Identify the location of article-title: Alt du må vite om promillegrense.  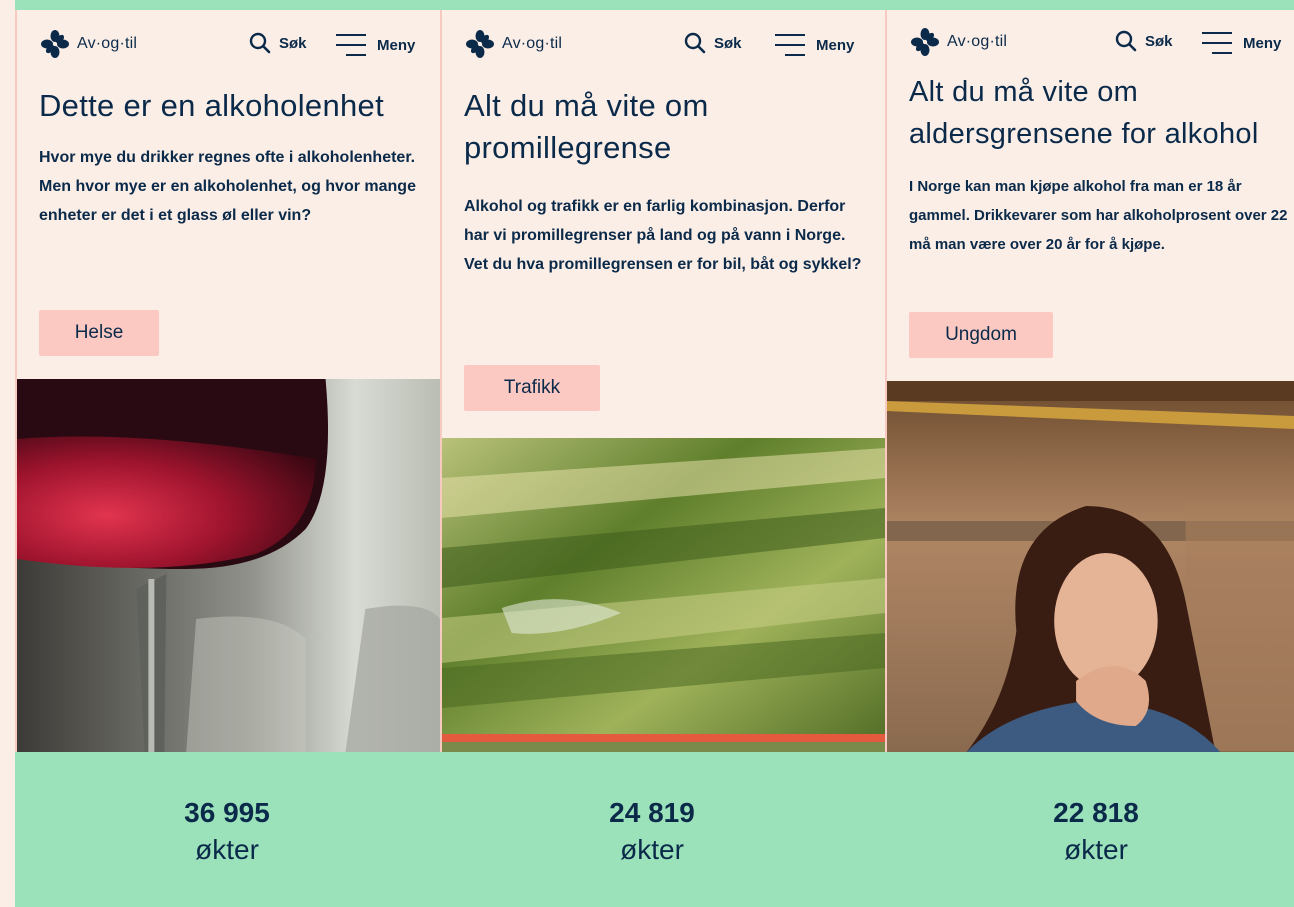
(586, 126).